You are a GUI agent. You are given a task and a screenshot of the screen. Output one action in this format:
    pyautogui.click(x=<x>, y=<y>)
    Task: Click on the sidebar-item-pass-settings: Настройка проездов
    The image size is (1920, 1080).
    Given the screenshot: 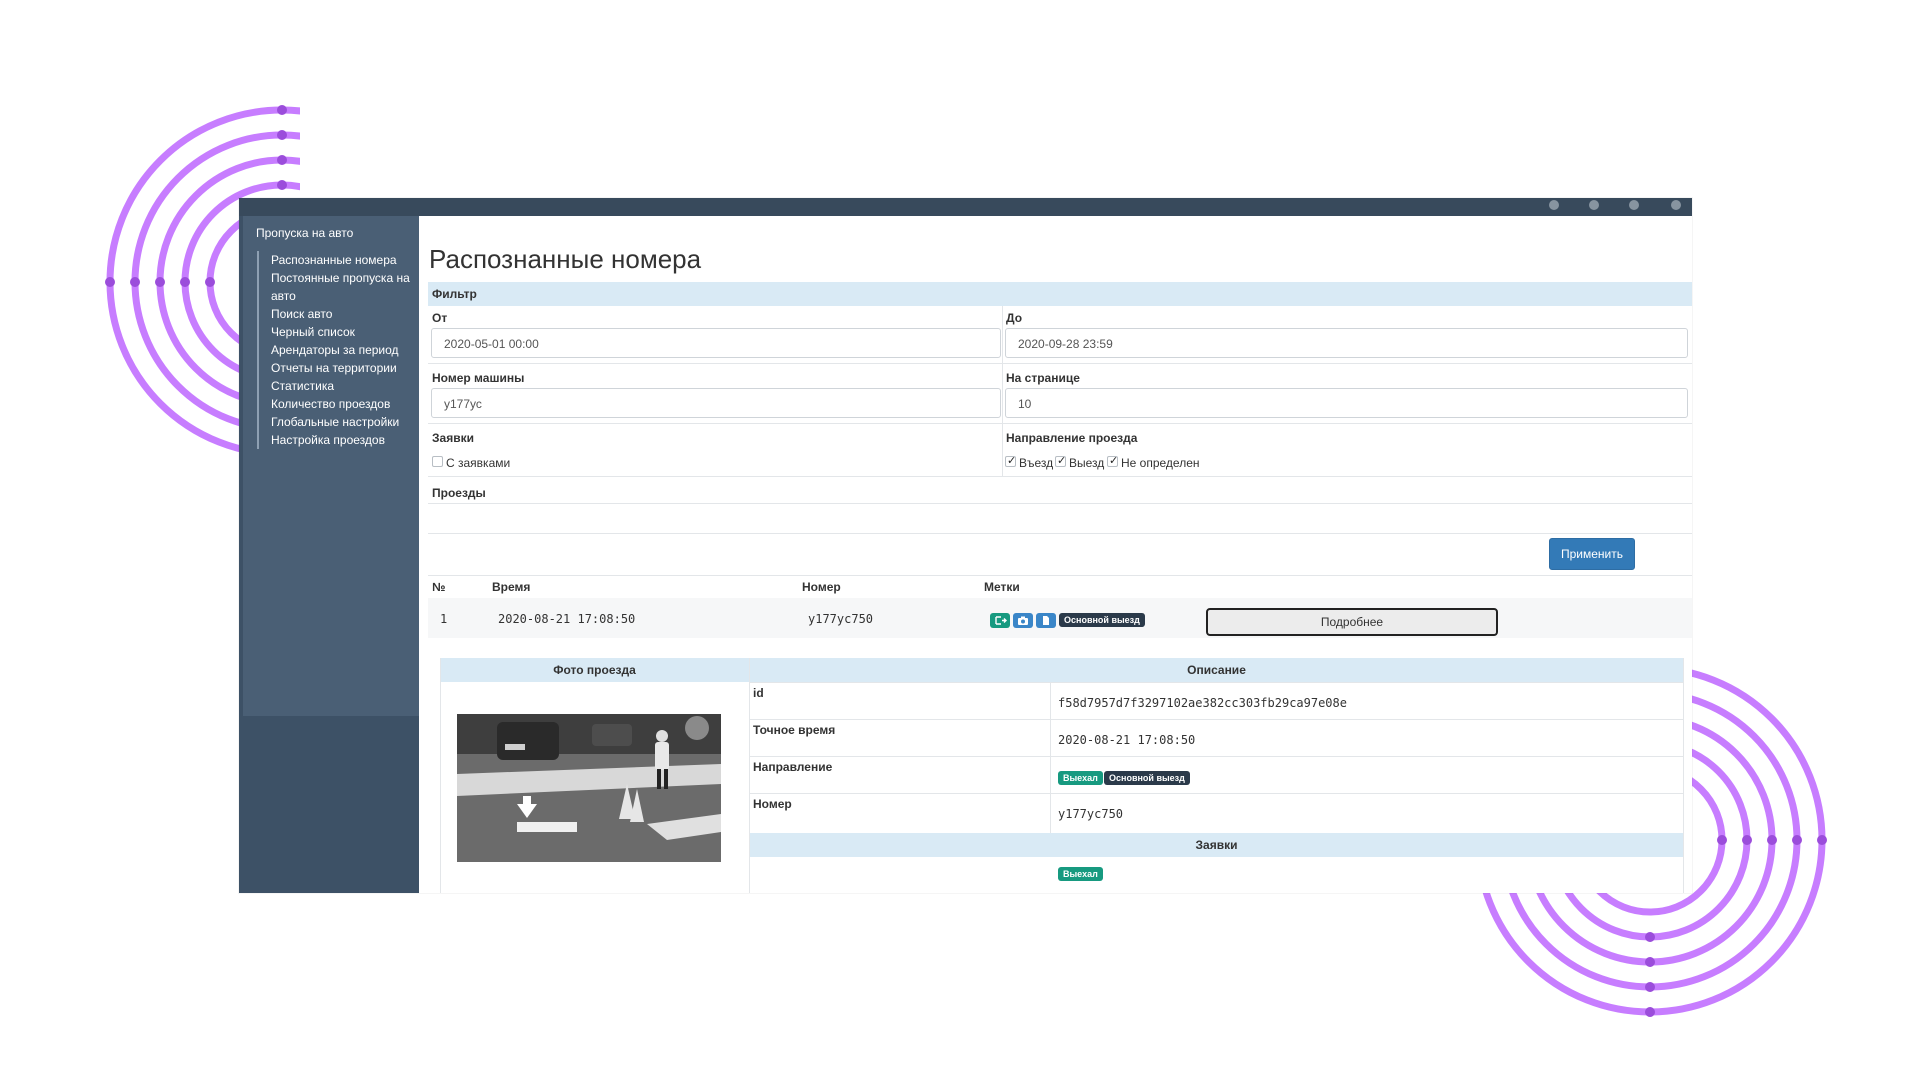 What is the action you would take?
    pyautogui.click(x=346, y=440)
    